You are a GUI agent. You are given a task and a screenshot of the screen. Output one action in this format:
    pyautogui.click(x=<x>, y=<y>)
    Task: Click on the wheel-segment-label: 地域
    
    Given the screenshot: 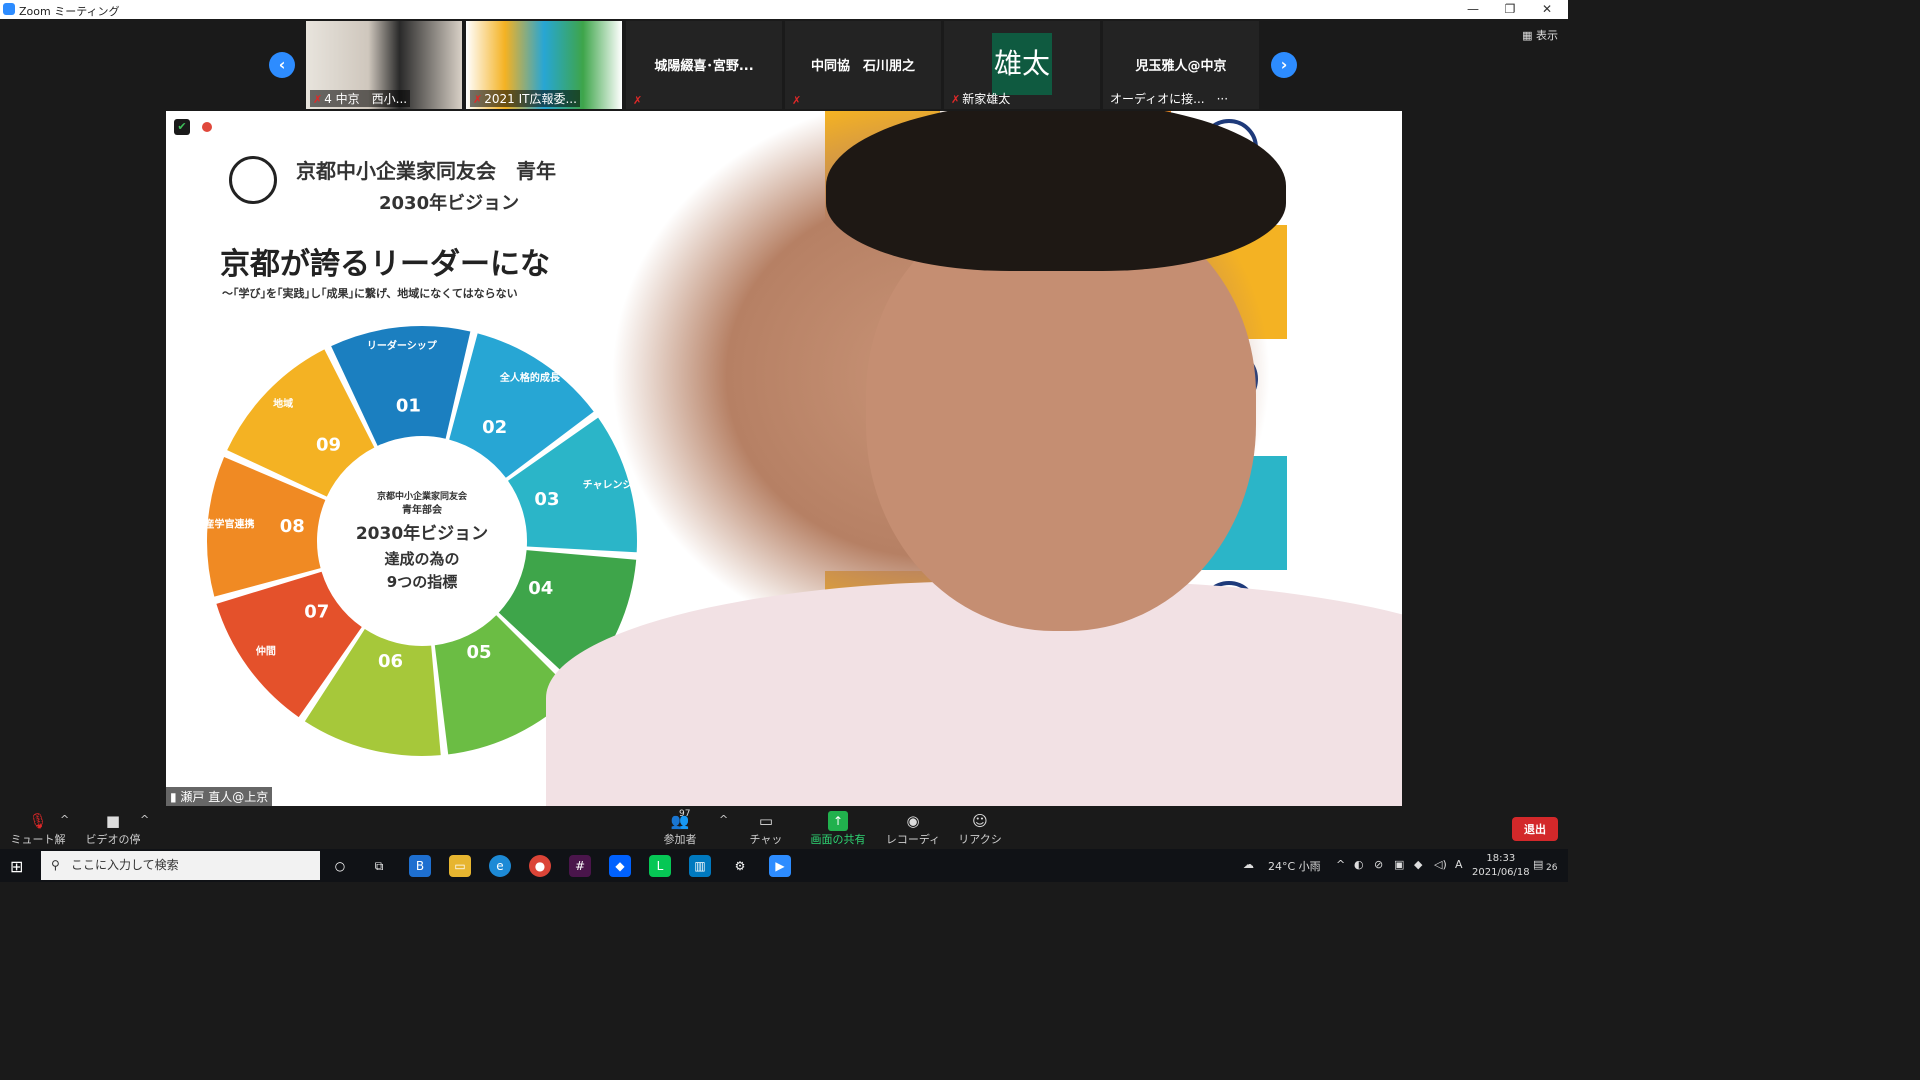 What is the action you would take?
    pyautogui.click(x=283, y=403)
    